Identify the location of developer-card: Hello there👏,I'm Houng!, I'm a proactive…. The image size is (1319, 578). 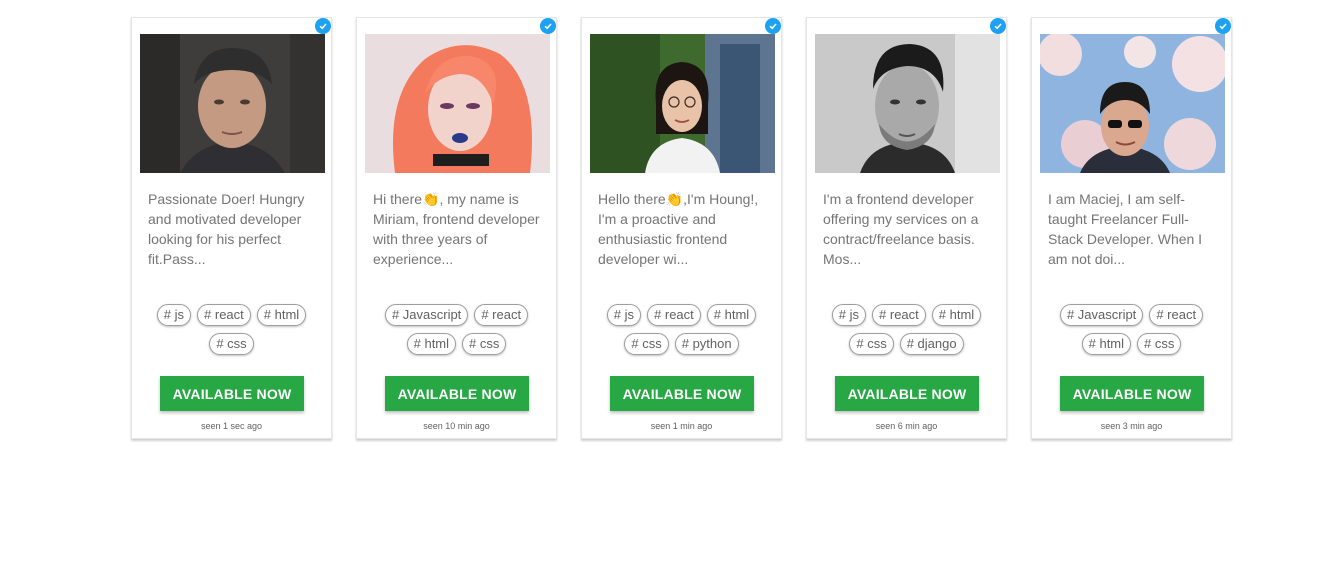
(681, 228).